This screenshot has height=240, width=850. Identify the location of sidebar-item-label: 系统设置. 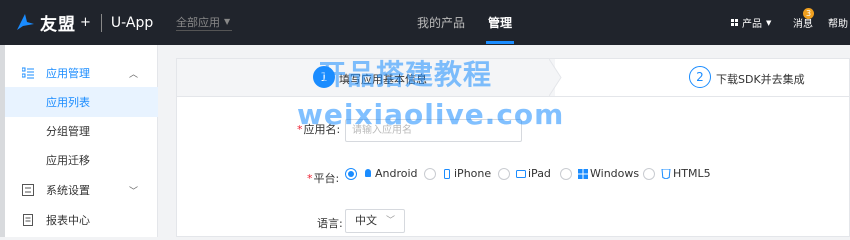
(68, 190).